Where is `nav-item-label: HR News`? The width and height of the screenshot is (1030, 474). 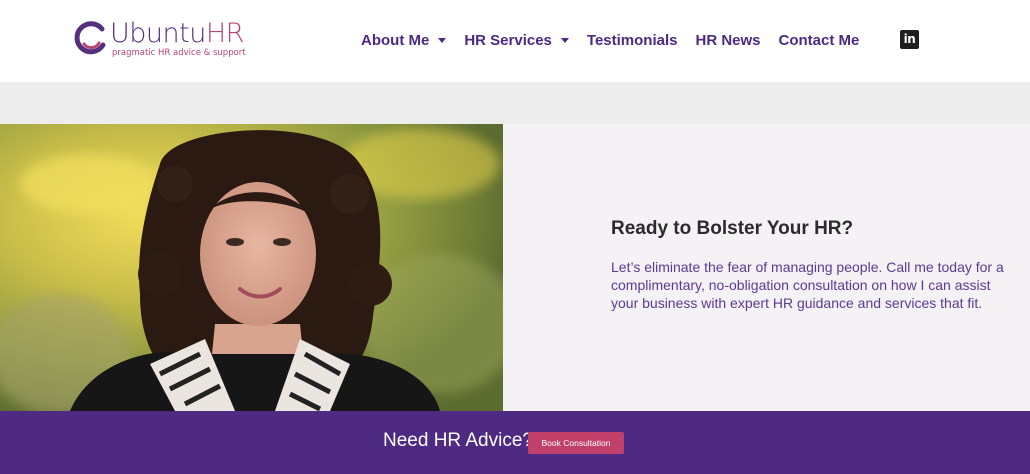
nav-item-label: HR News is located at coordinates (728, 40).